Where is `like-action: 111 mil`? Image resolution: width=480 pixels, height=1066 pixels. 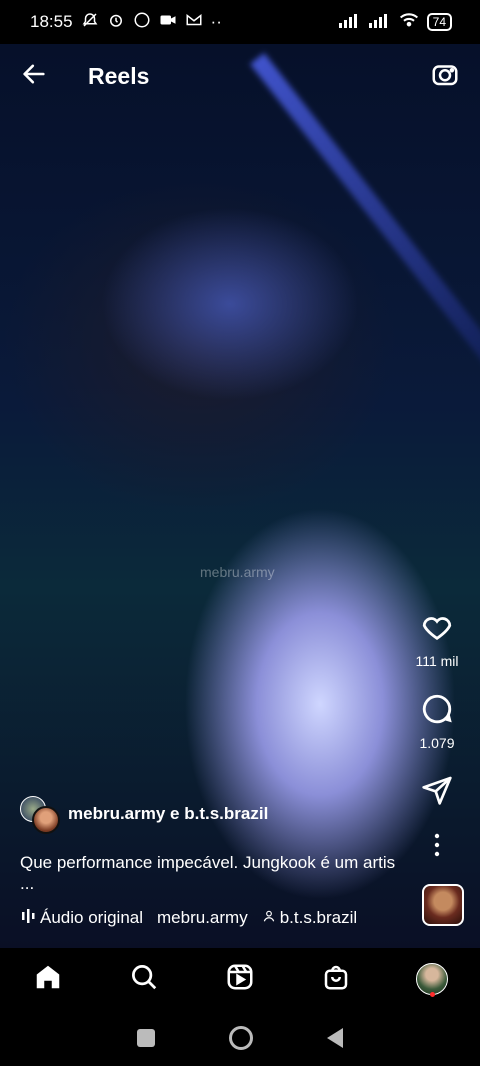
like-action: 111 mil is located at coordinates (437, 639).